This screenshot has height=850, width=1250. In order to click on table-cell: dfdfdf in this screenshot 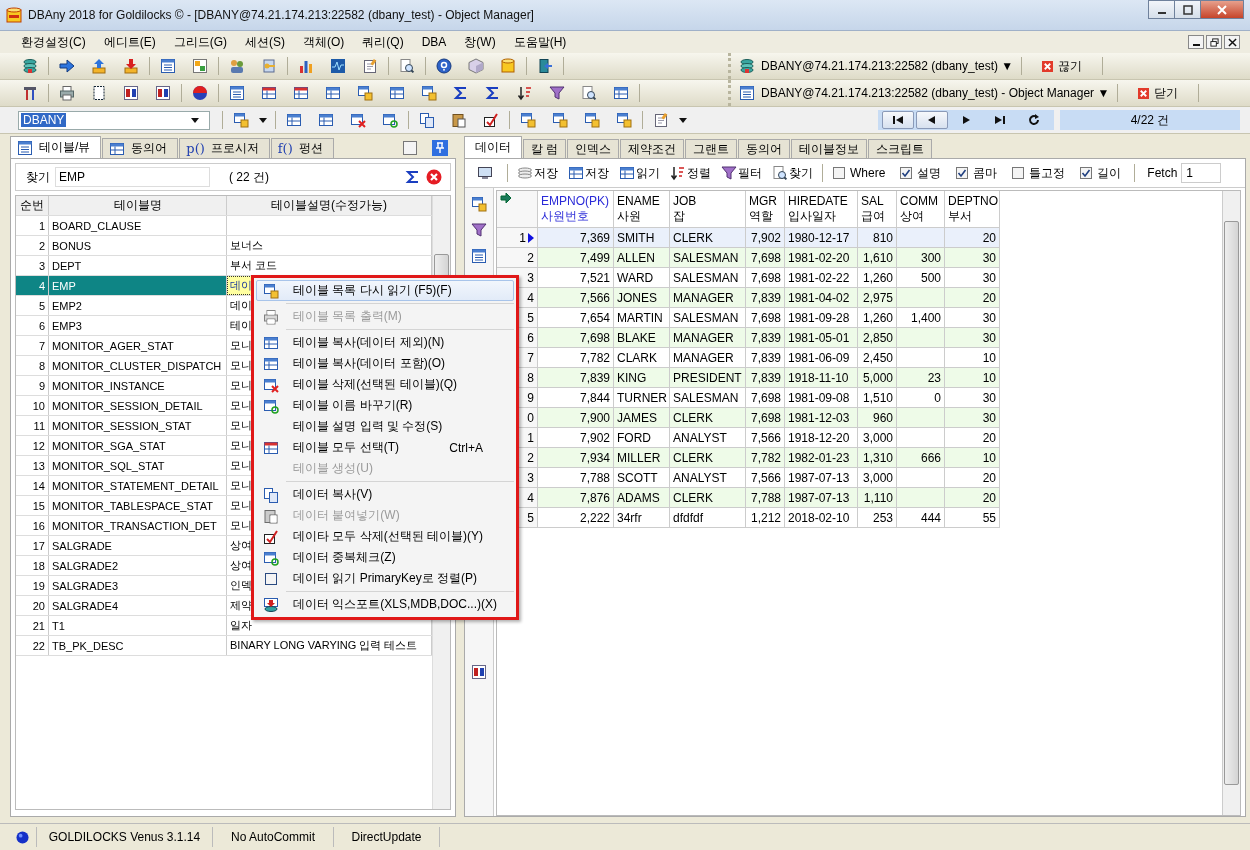, I will do `click(708, 518)`.